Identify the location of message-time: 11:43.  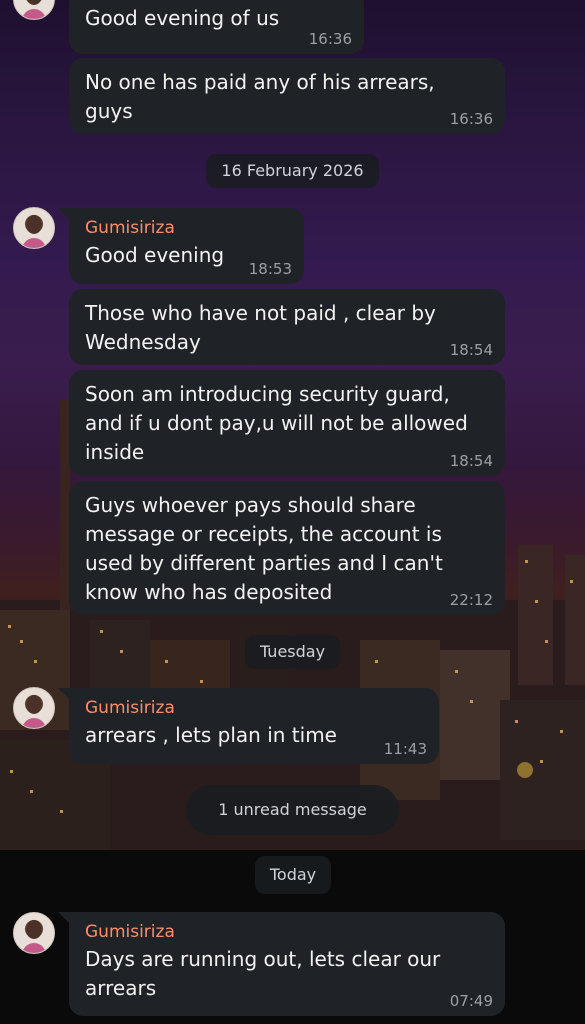
(405, 749).